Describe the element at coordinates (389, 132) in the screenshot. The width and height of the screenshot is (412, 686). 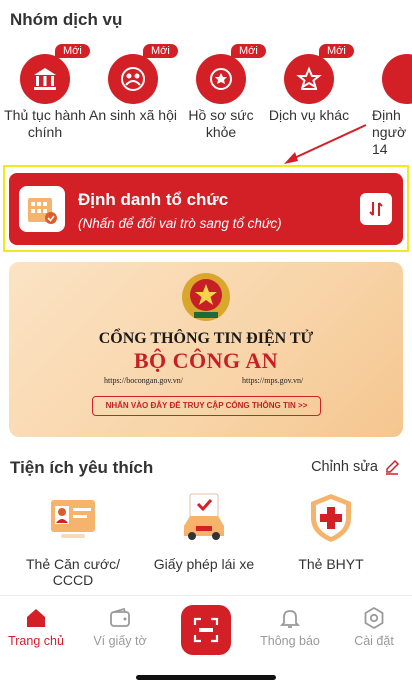
I see `service-label: Định ngườ 14` at that location.